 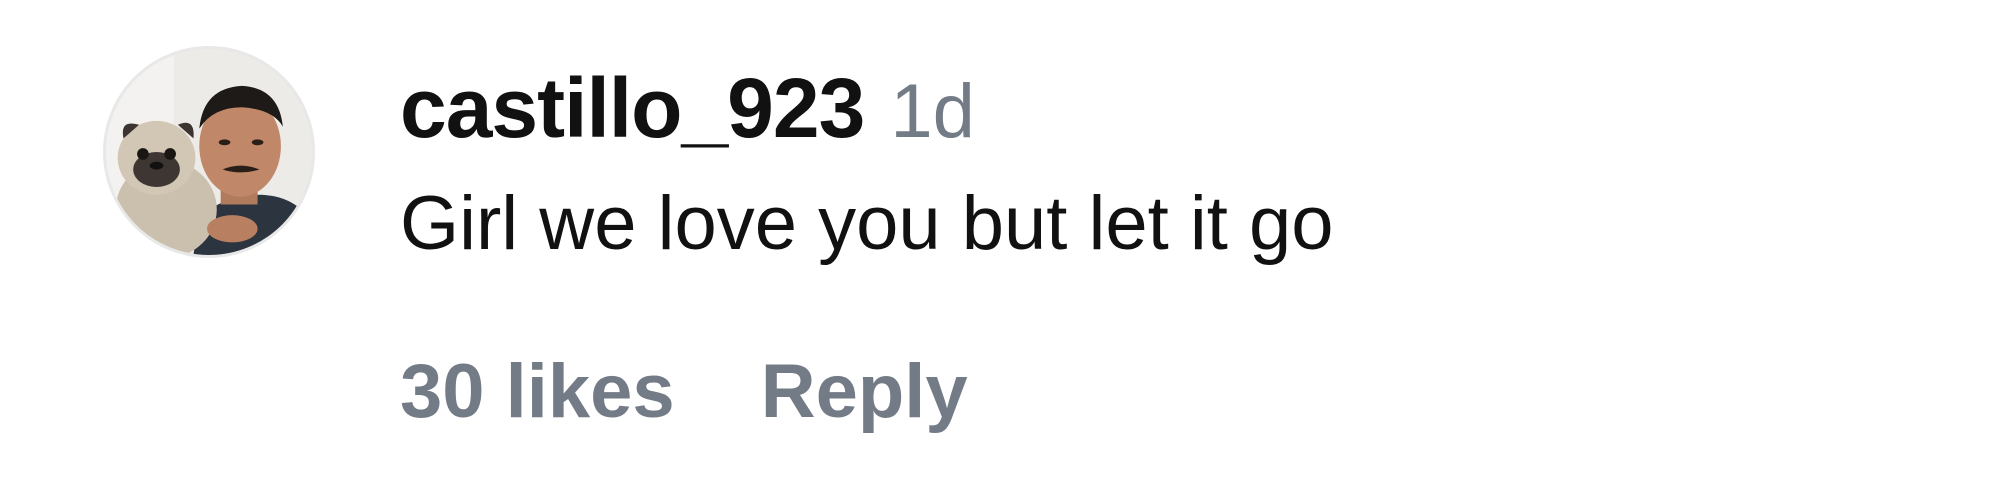 I want to click on comment-actions: 30 likes Reply, so click(x=684, y=391).